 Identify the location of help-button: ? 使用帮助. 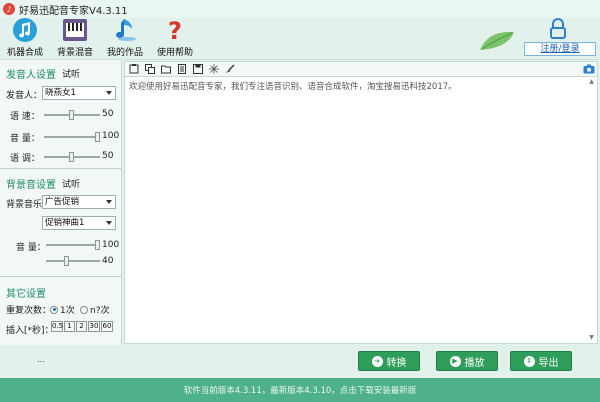
(175, 38).